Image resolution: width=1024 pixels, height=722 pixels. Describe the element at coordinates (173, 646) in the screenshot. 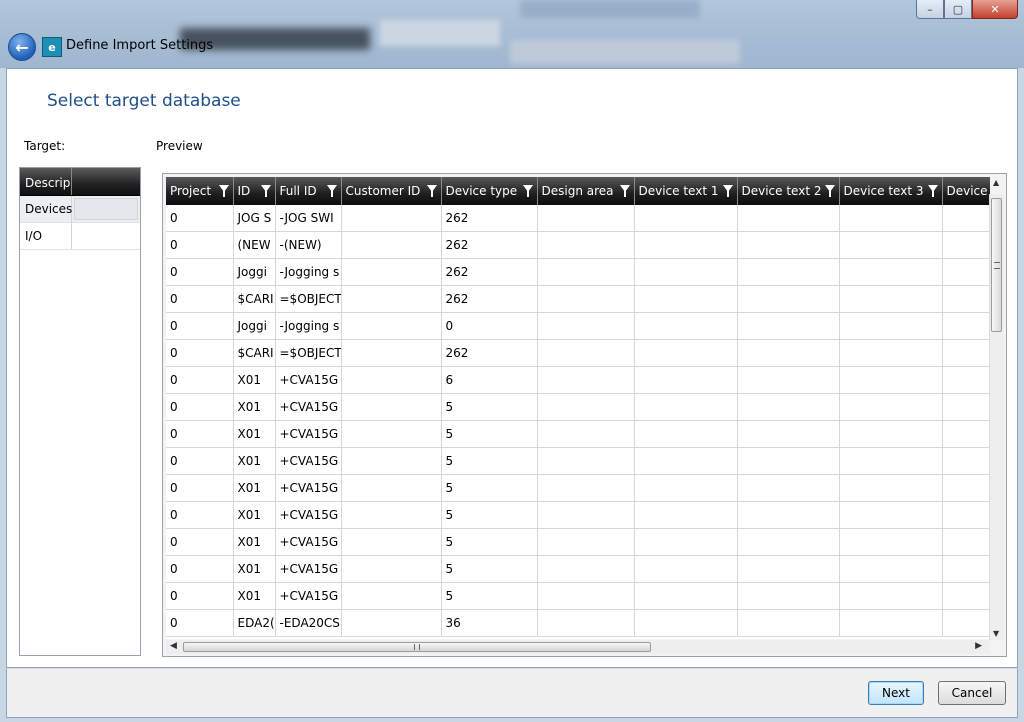

I see `scroll-left-icon: ◀` at that location.